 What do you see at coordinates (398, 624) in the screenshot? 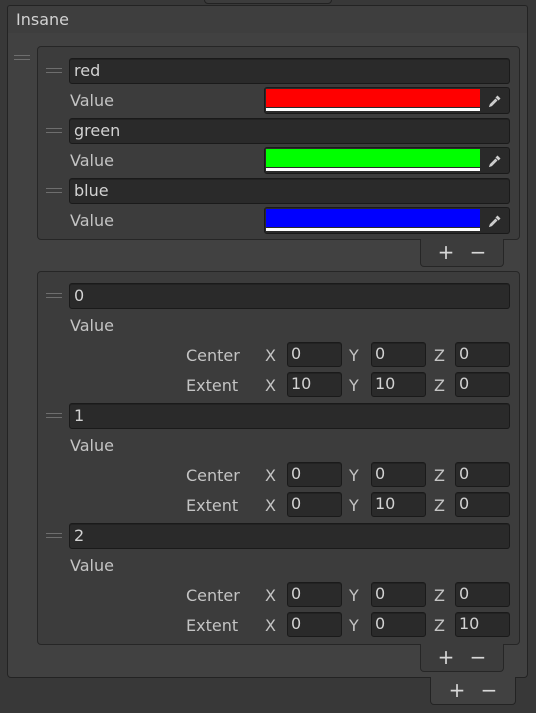
I see `extent-y-field: 0` at bounding box center [398, 624].